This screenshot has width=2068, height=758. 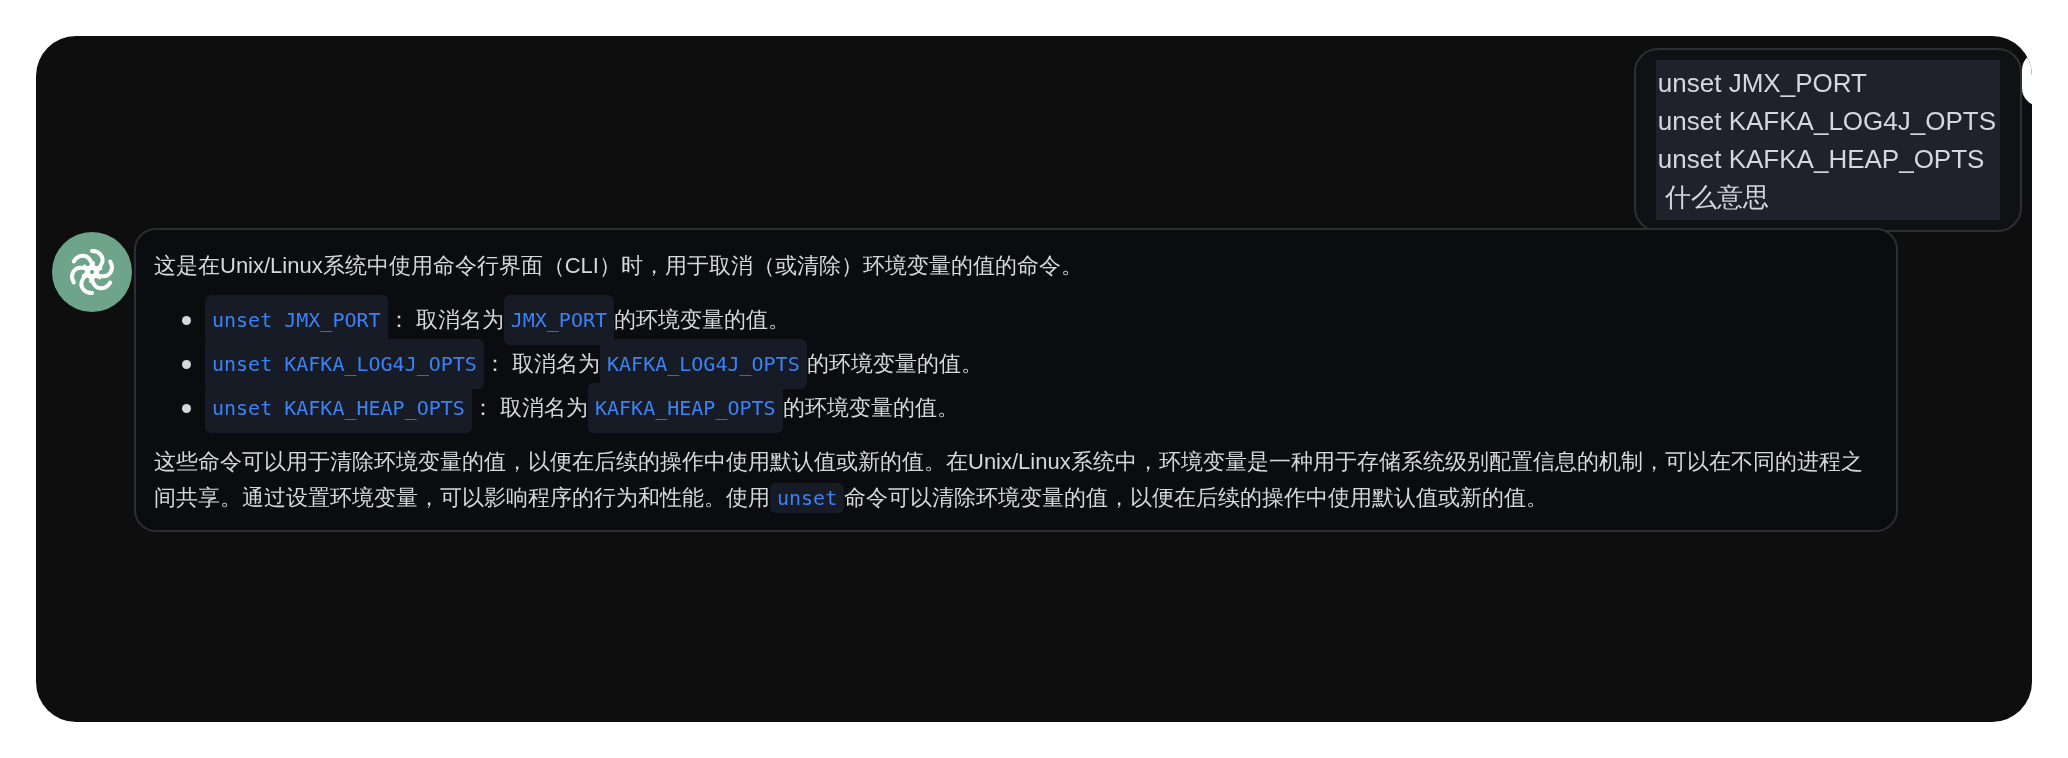 What do you see at coordinates (685, 408) in the screenshot?
I see `inline-code: KAFKA_HEAP_OPTS` at bounding box center [685, 408].